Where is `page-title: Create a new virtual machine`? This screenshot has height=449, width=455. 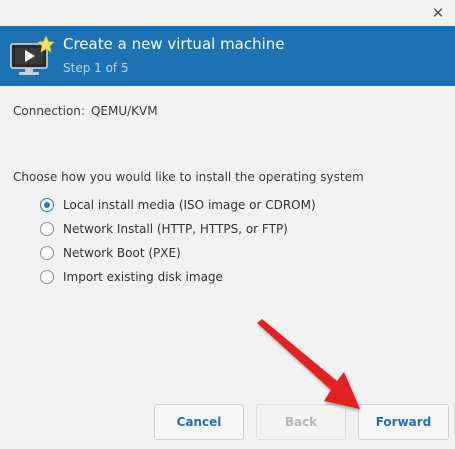 page-title: Create a new virtual machine is located at coordinates (174, 44).